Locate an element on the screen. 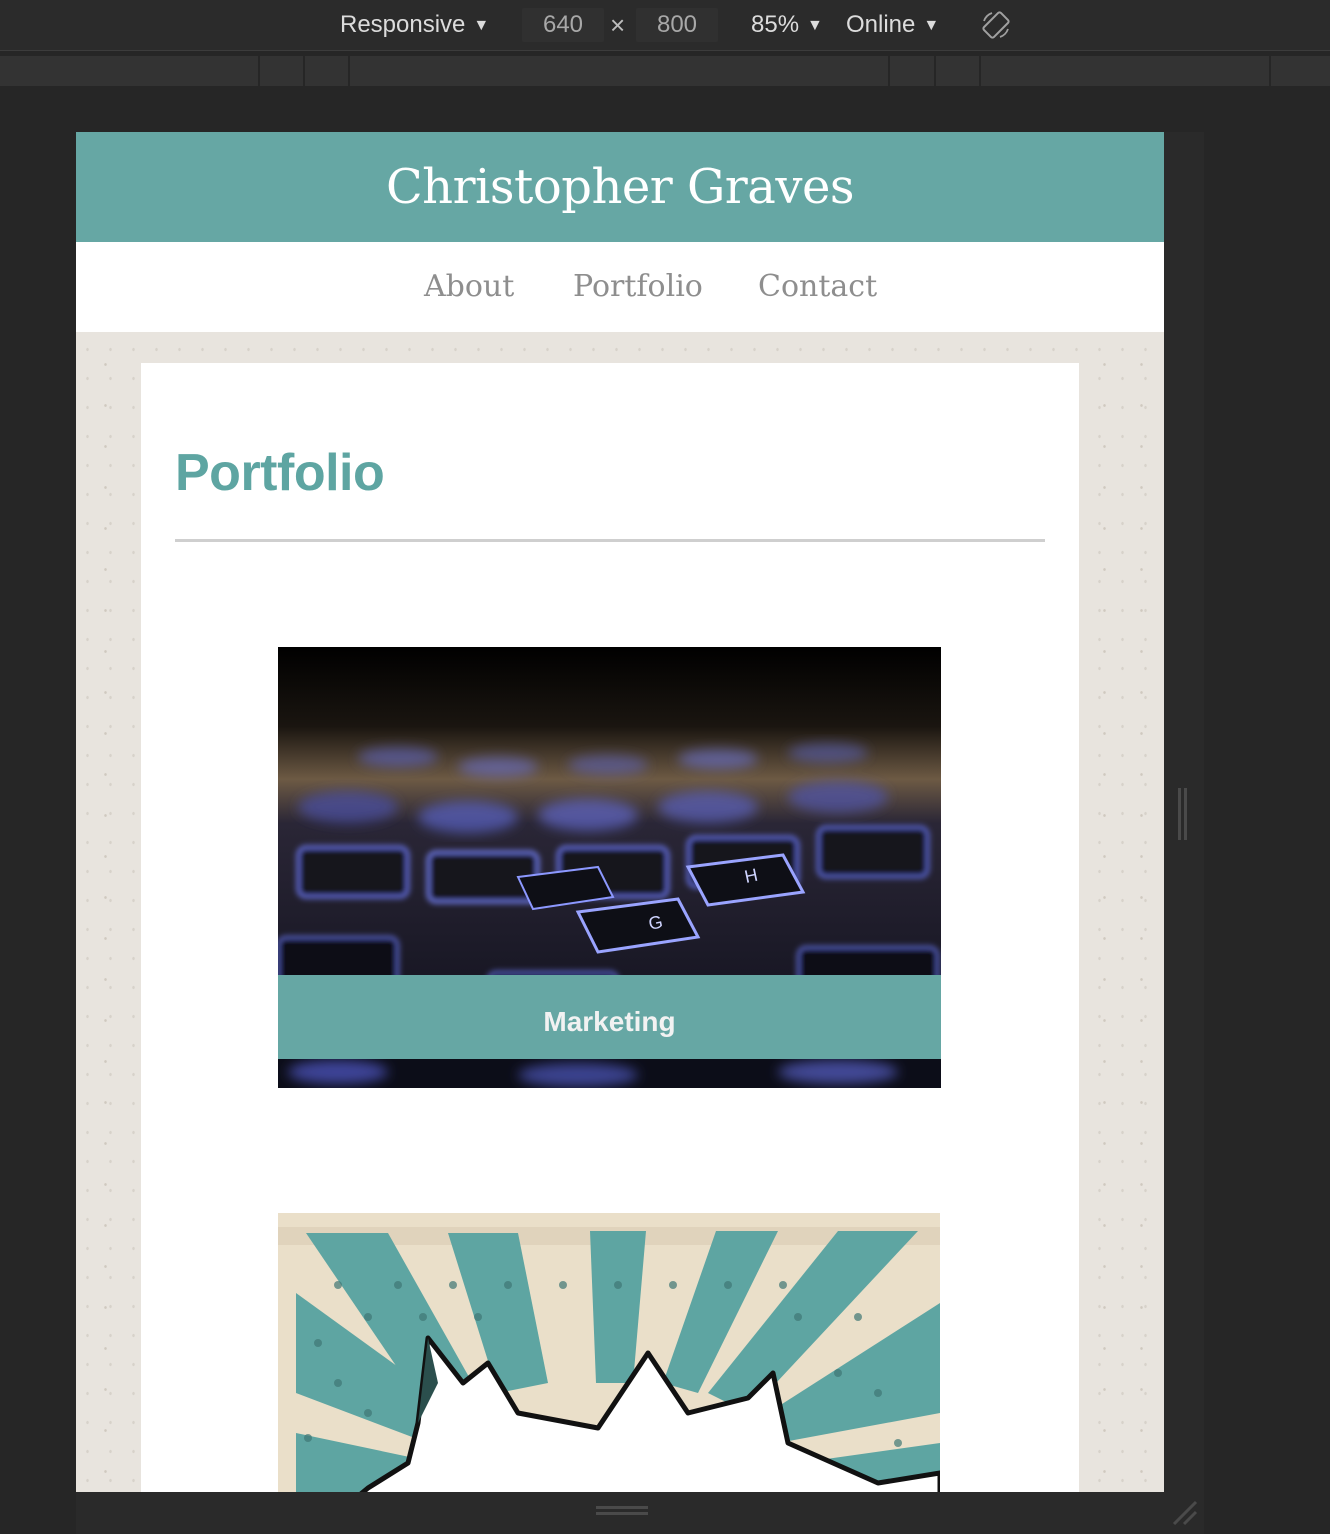  network-throttle-dropdown: Online ▼ is located at coordinates (892, 25).